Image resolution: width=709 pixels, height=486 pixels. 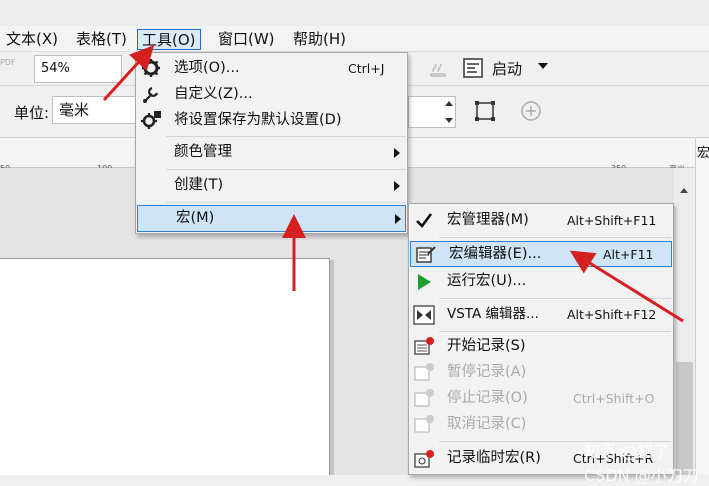 I want to click on menu-window: 窗口(W), so click(x=246, y=39).